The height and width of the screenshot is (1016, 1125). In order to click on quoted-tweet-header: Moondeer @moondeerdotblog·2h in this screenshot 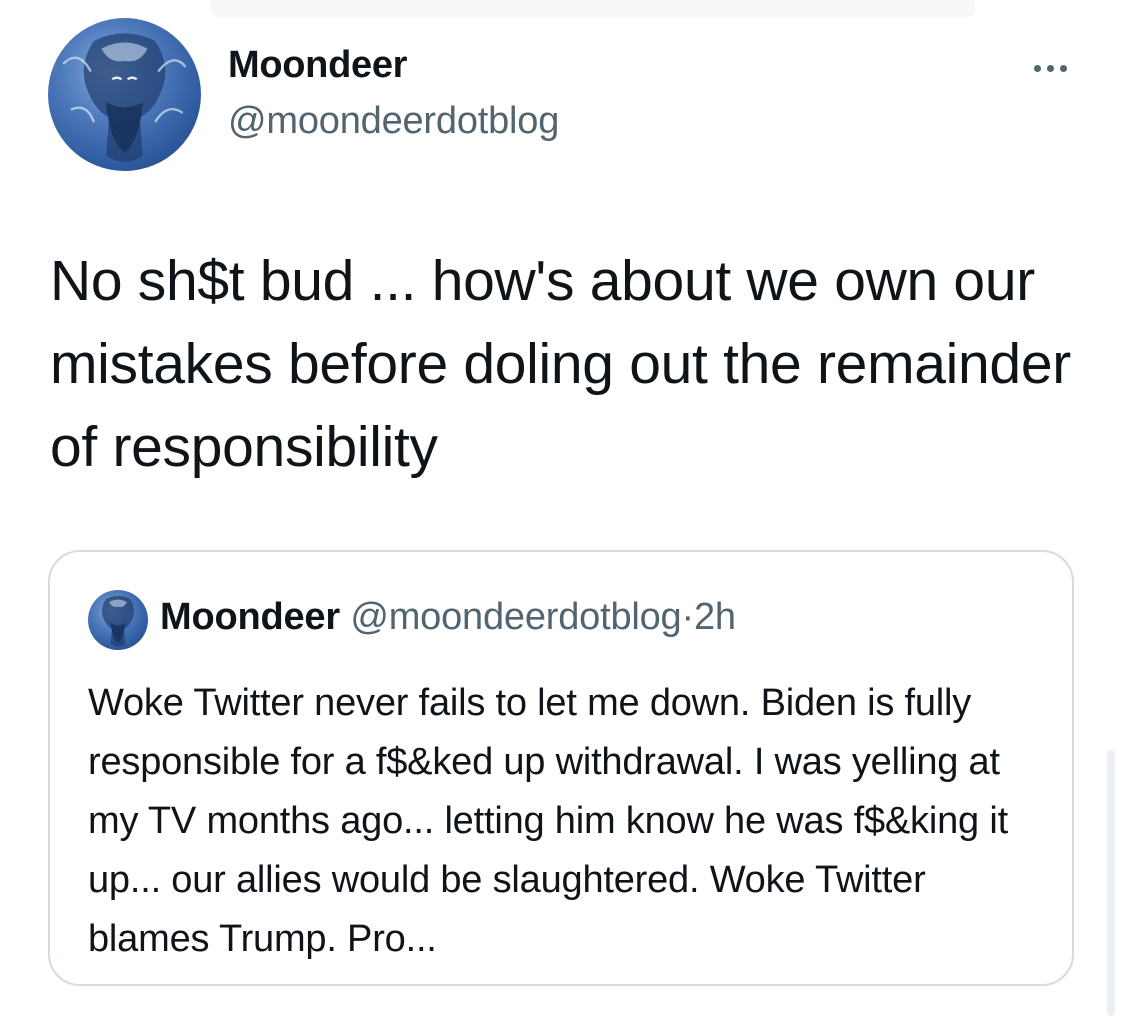, I will do `click(448, 617)`.